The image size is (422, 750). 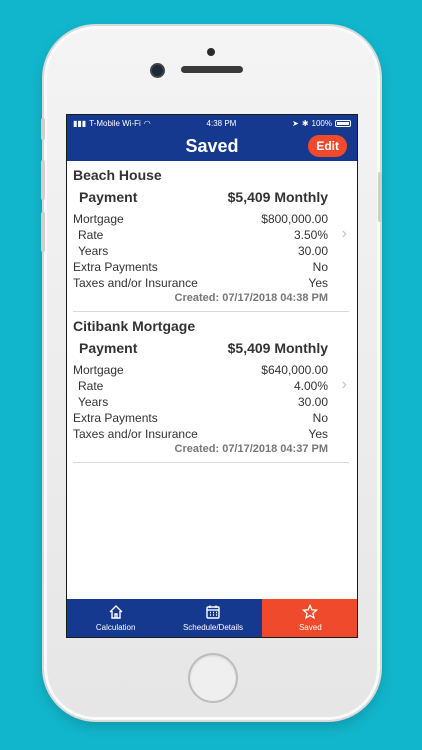 What do you see at coordinates (221, 123) in the screenshot?
I see `status-time: 4:38 PM` at bounding box center [221, 123].